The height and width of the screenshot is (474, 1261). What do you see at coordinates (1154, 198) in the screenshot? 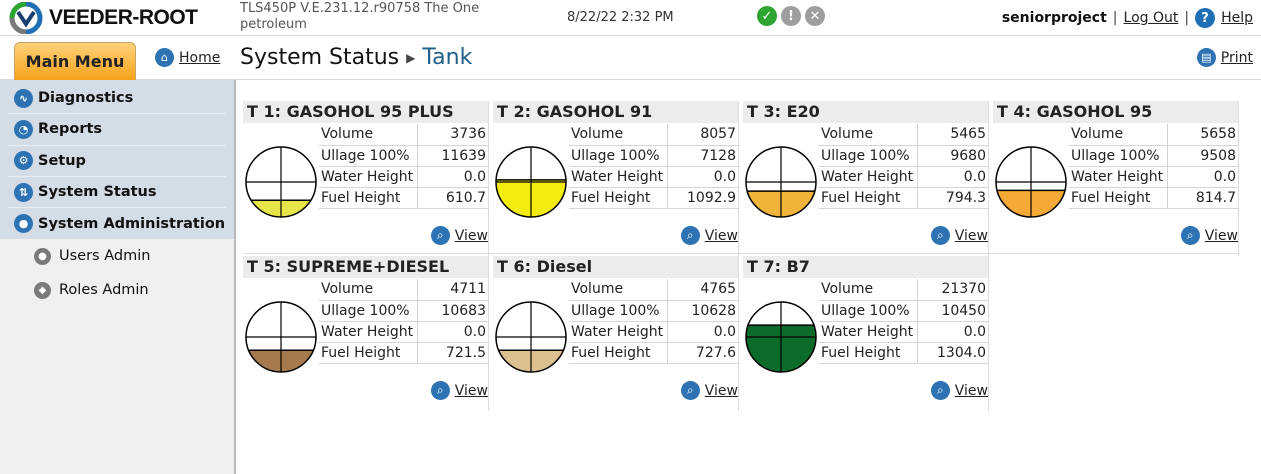
I see `table-row: Fuel Height 814.7` at bounding box center [1154, 198].